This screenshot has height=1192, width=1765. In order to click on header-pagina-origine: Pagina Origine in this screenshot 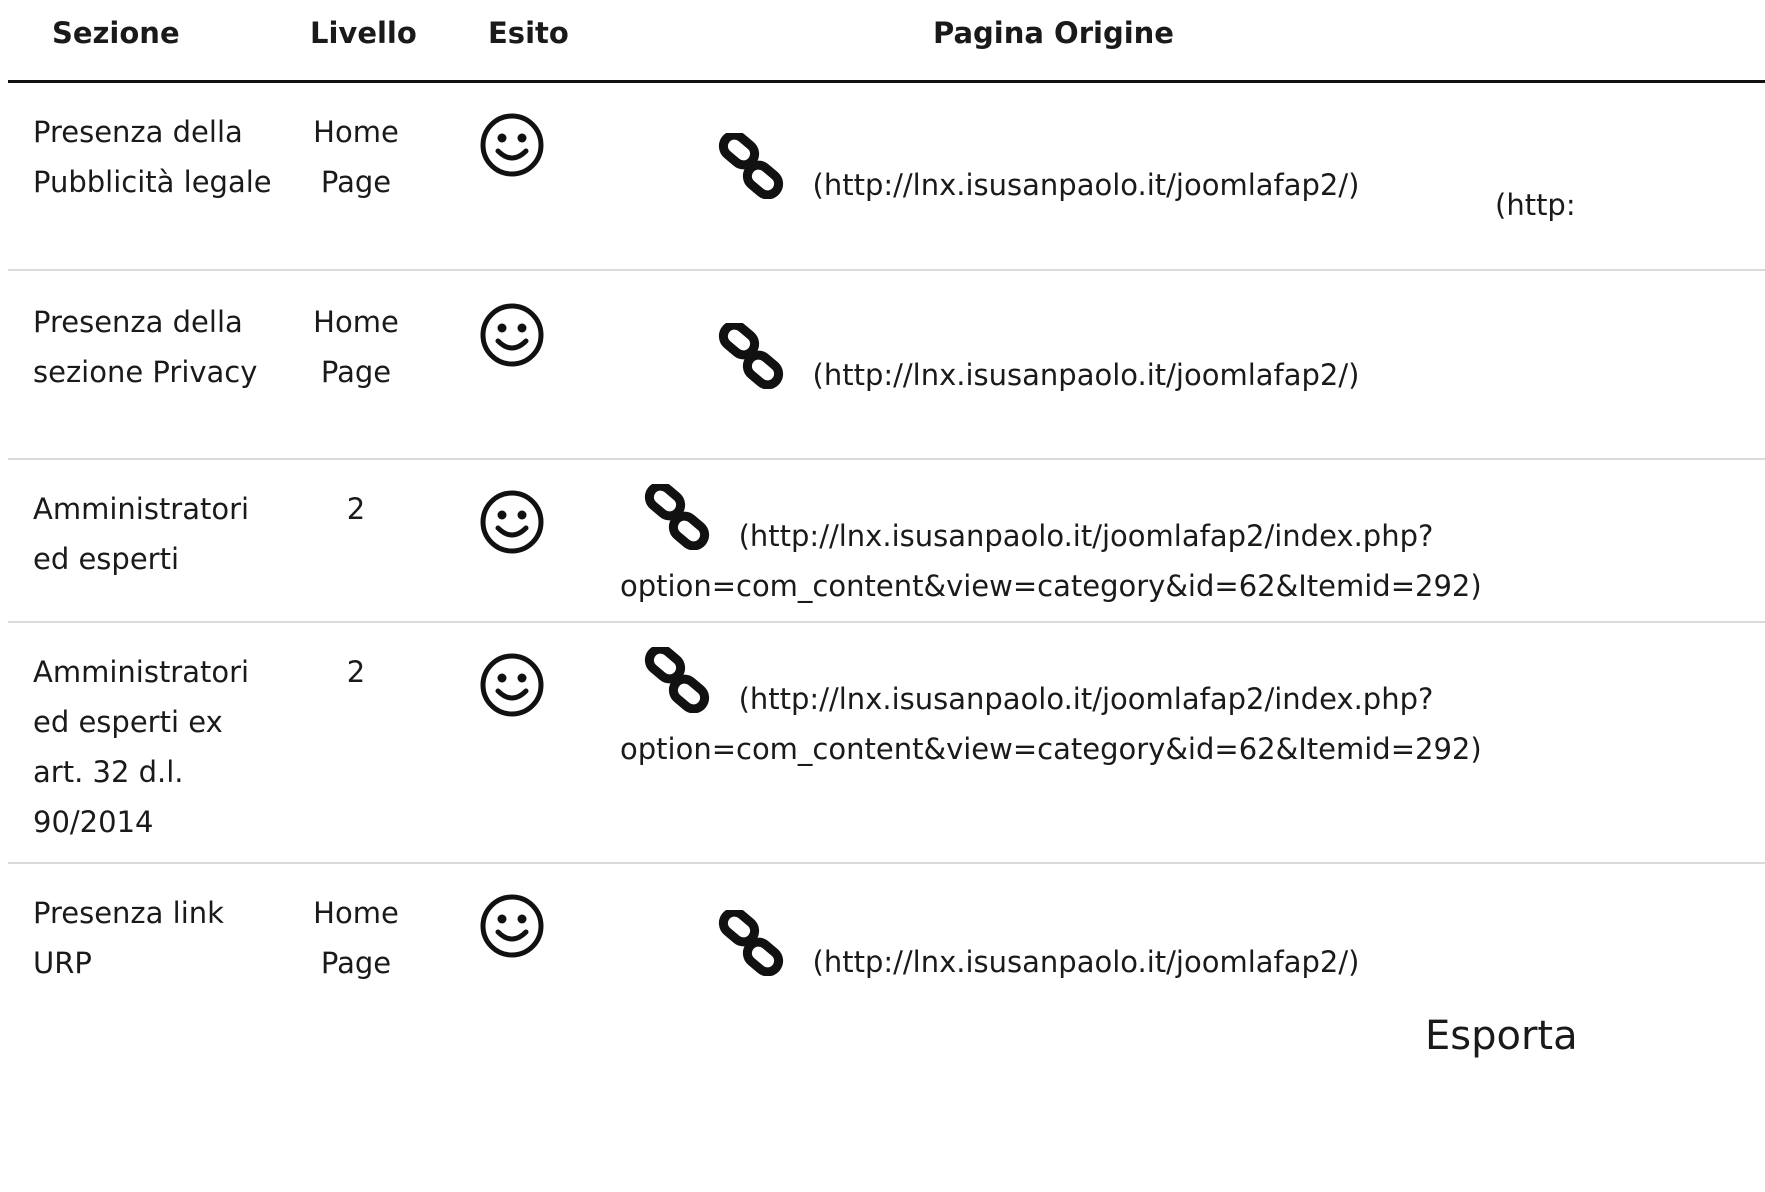, I will do `click(1053, 33)`.